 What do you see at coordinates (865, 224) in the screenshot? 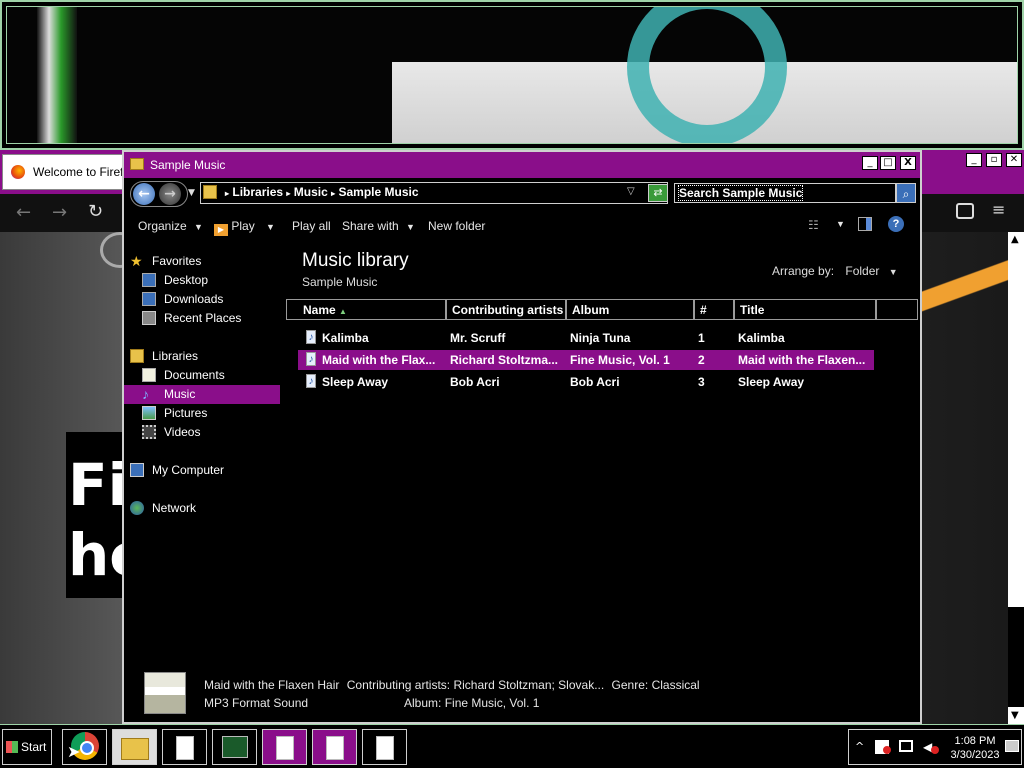
I see `preview-pane-icon` at bounding box center [865, 224].